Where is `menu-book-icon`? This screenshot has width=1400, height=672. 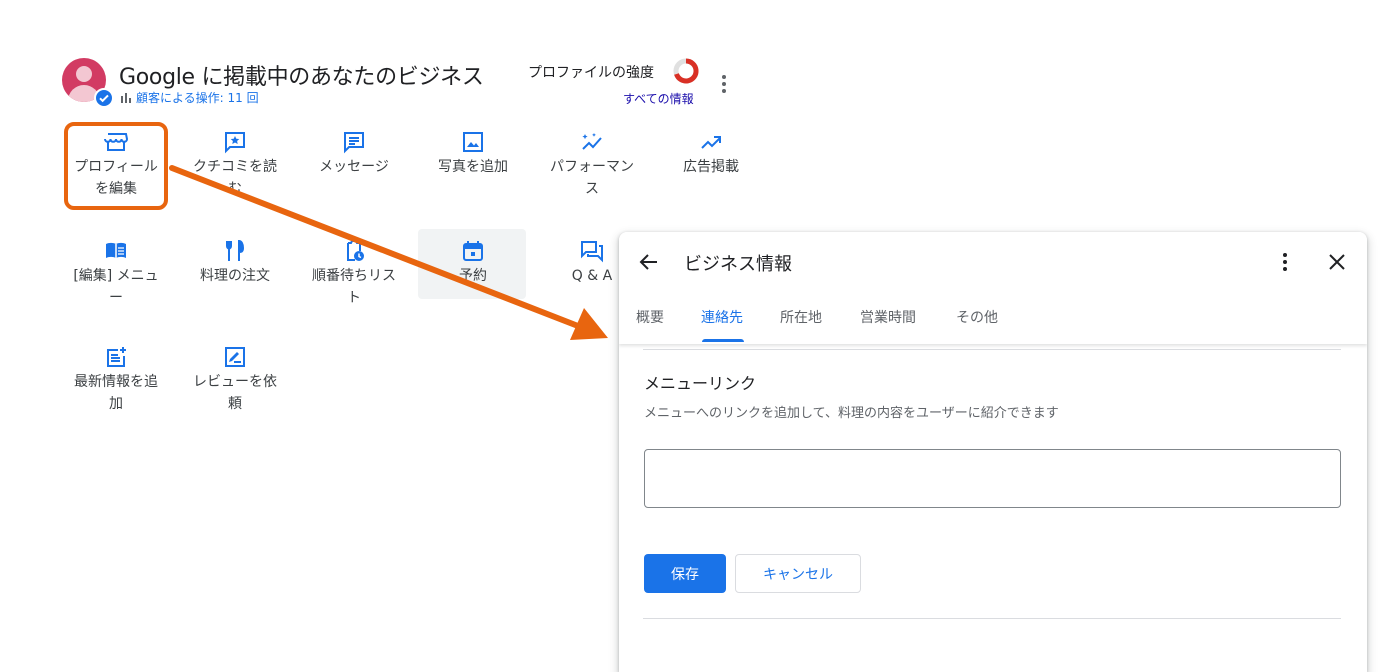 menu-book-icon is located at coordinates (116, 250).